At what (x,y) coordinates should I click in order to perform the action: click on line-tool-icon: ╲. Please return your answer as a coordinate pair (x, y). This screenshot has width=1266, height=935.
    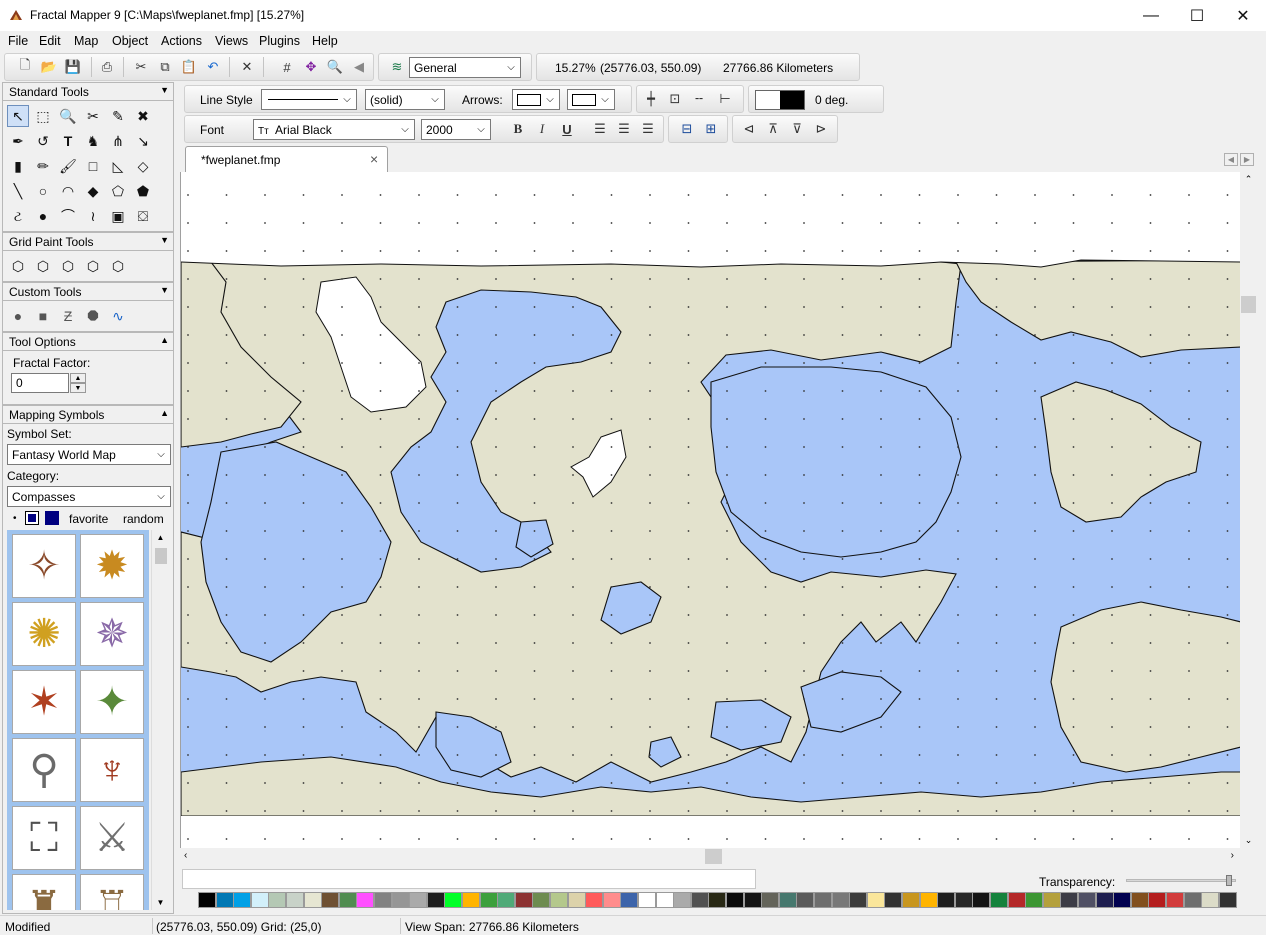
    Looking at the image, I should click on (18, 191).